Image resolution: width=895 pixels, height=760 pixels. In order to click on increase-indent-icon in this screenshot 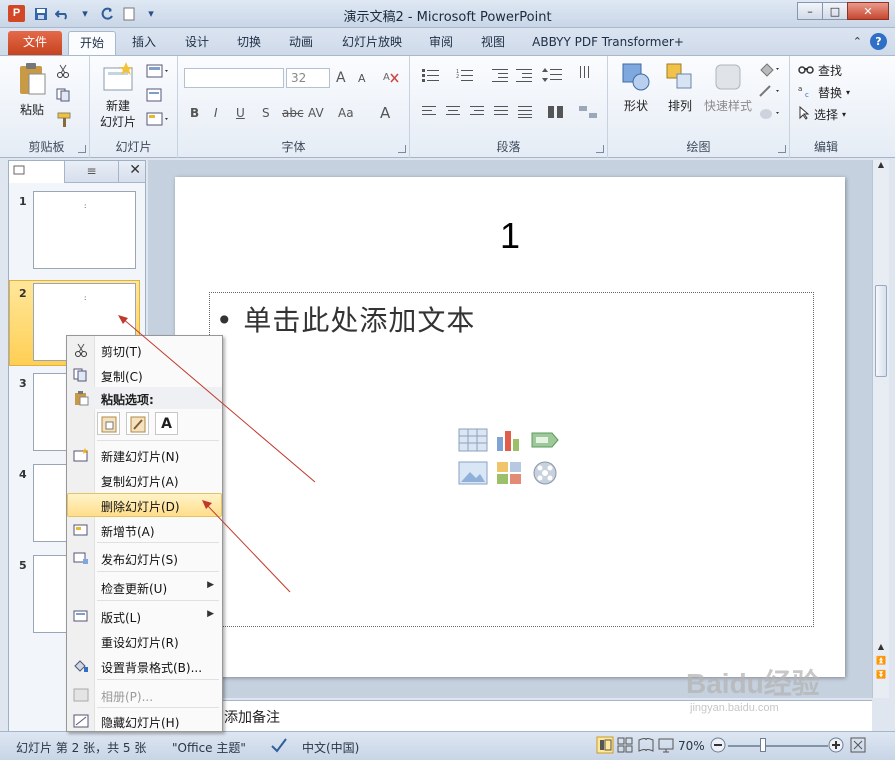, I will do `click(525, 76)`.